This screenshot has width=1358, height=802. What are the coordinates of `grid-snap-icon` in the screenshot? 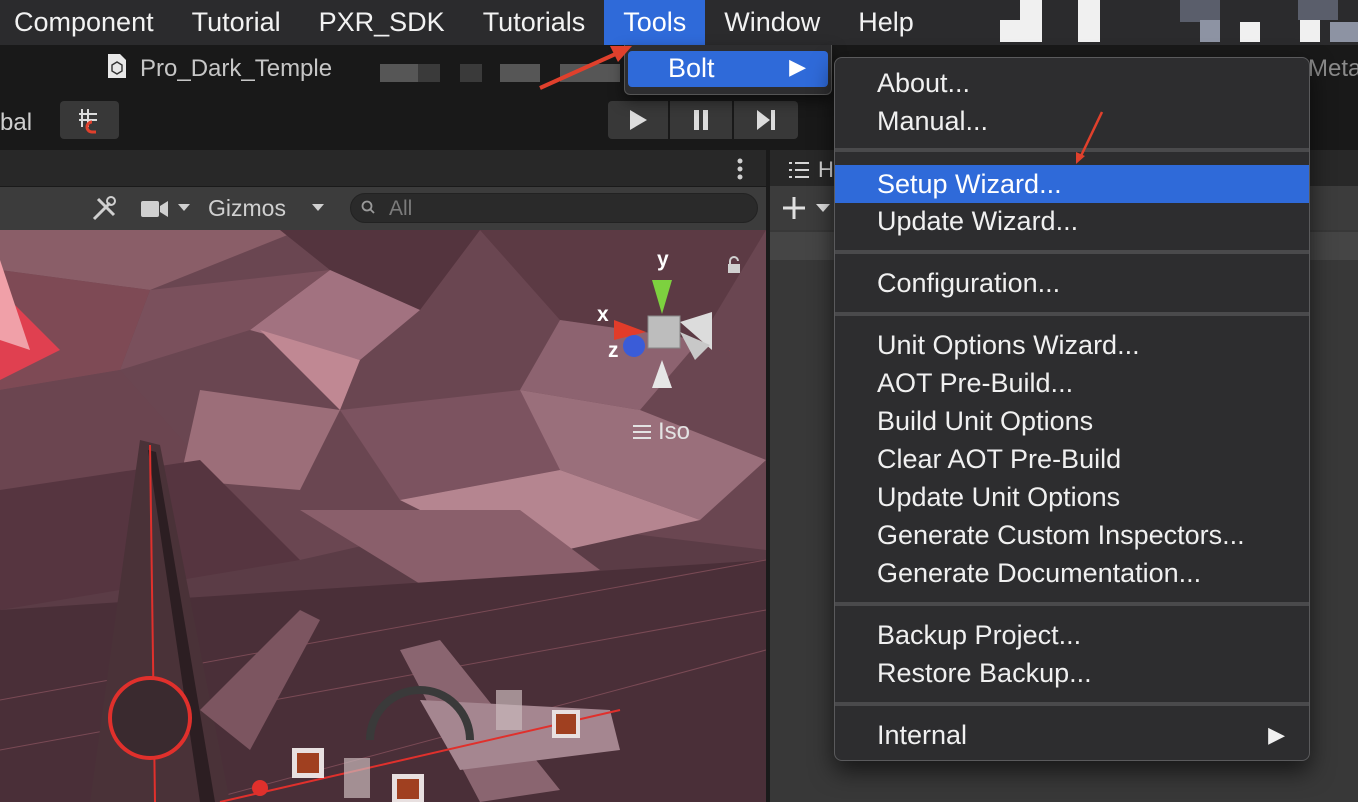 It's located at (87, 121).